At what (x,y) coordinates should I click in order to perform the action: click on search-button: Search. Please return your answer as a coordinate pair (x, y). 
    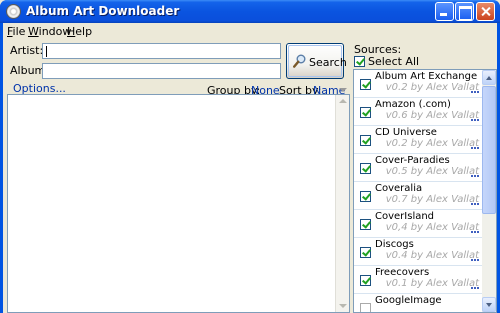
    Looking at the image, I should click on (316, 61).